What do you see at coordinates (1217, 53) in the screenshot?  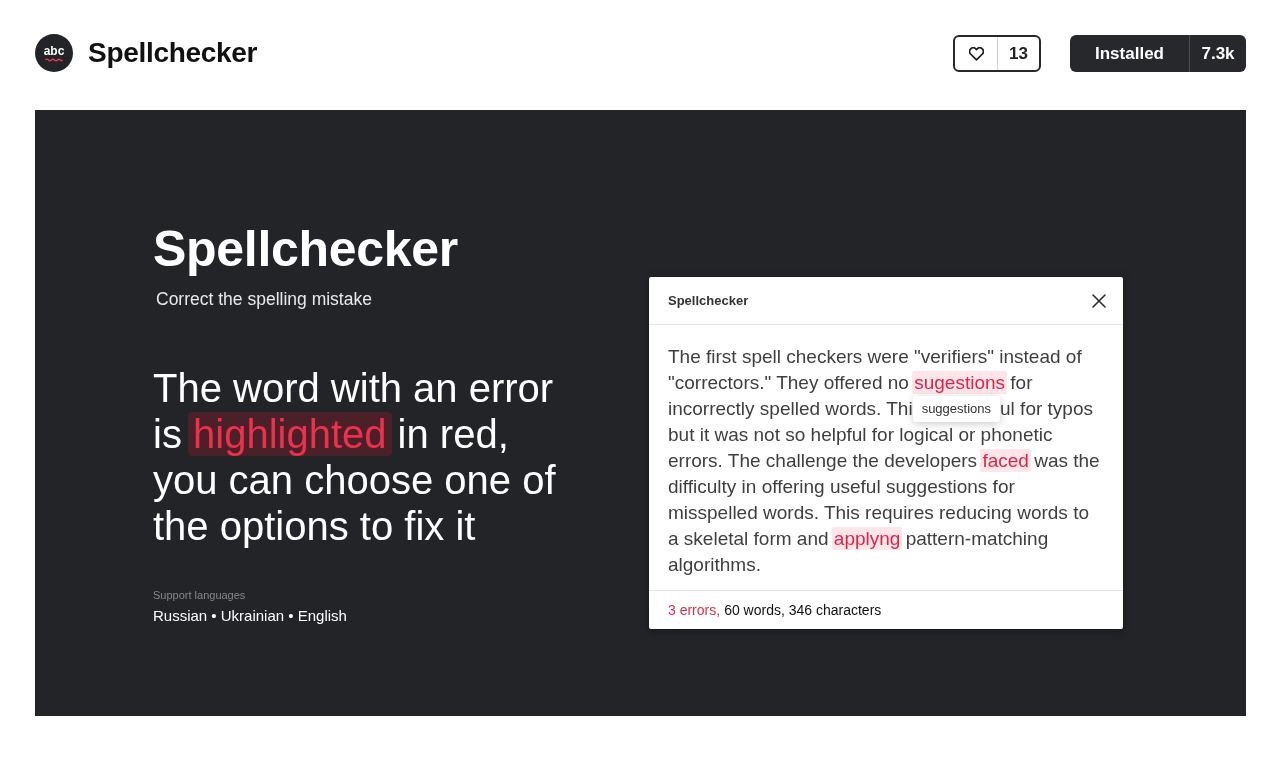 I see `install-count: 7.3k` at bounding box center [1217, 53].